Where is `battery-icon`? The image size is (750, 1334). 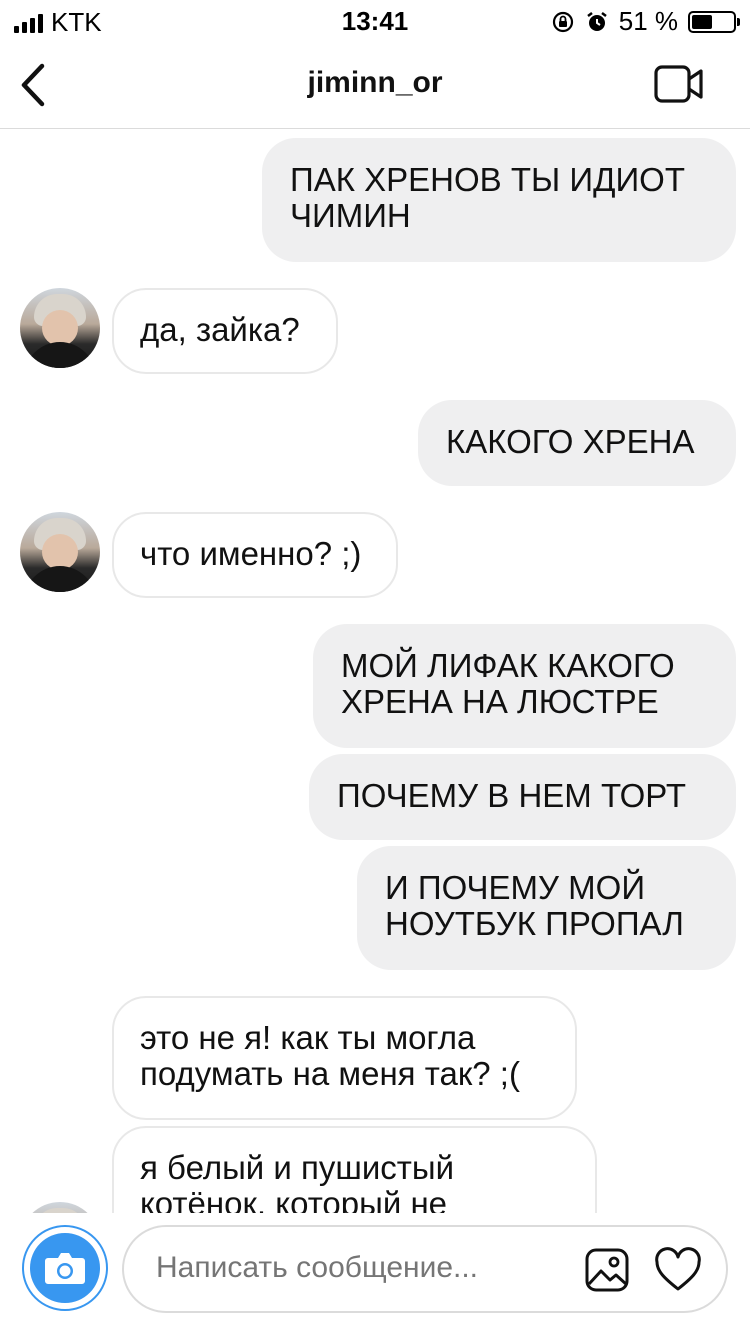
battery-icon is located at coordinates (714, 21).